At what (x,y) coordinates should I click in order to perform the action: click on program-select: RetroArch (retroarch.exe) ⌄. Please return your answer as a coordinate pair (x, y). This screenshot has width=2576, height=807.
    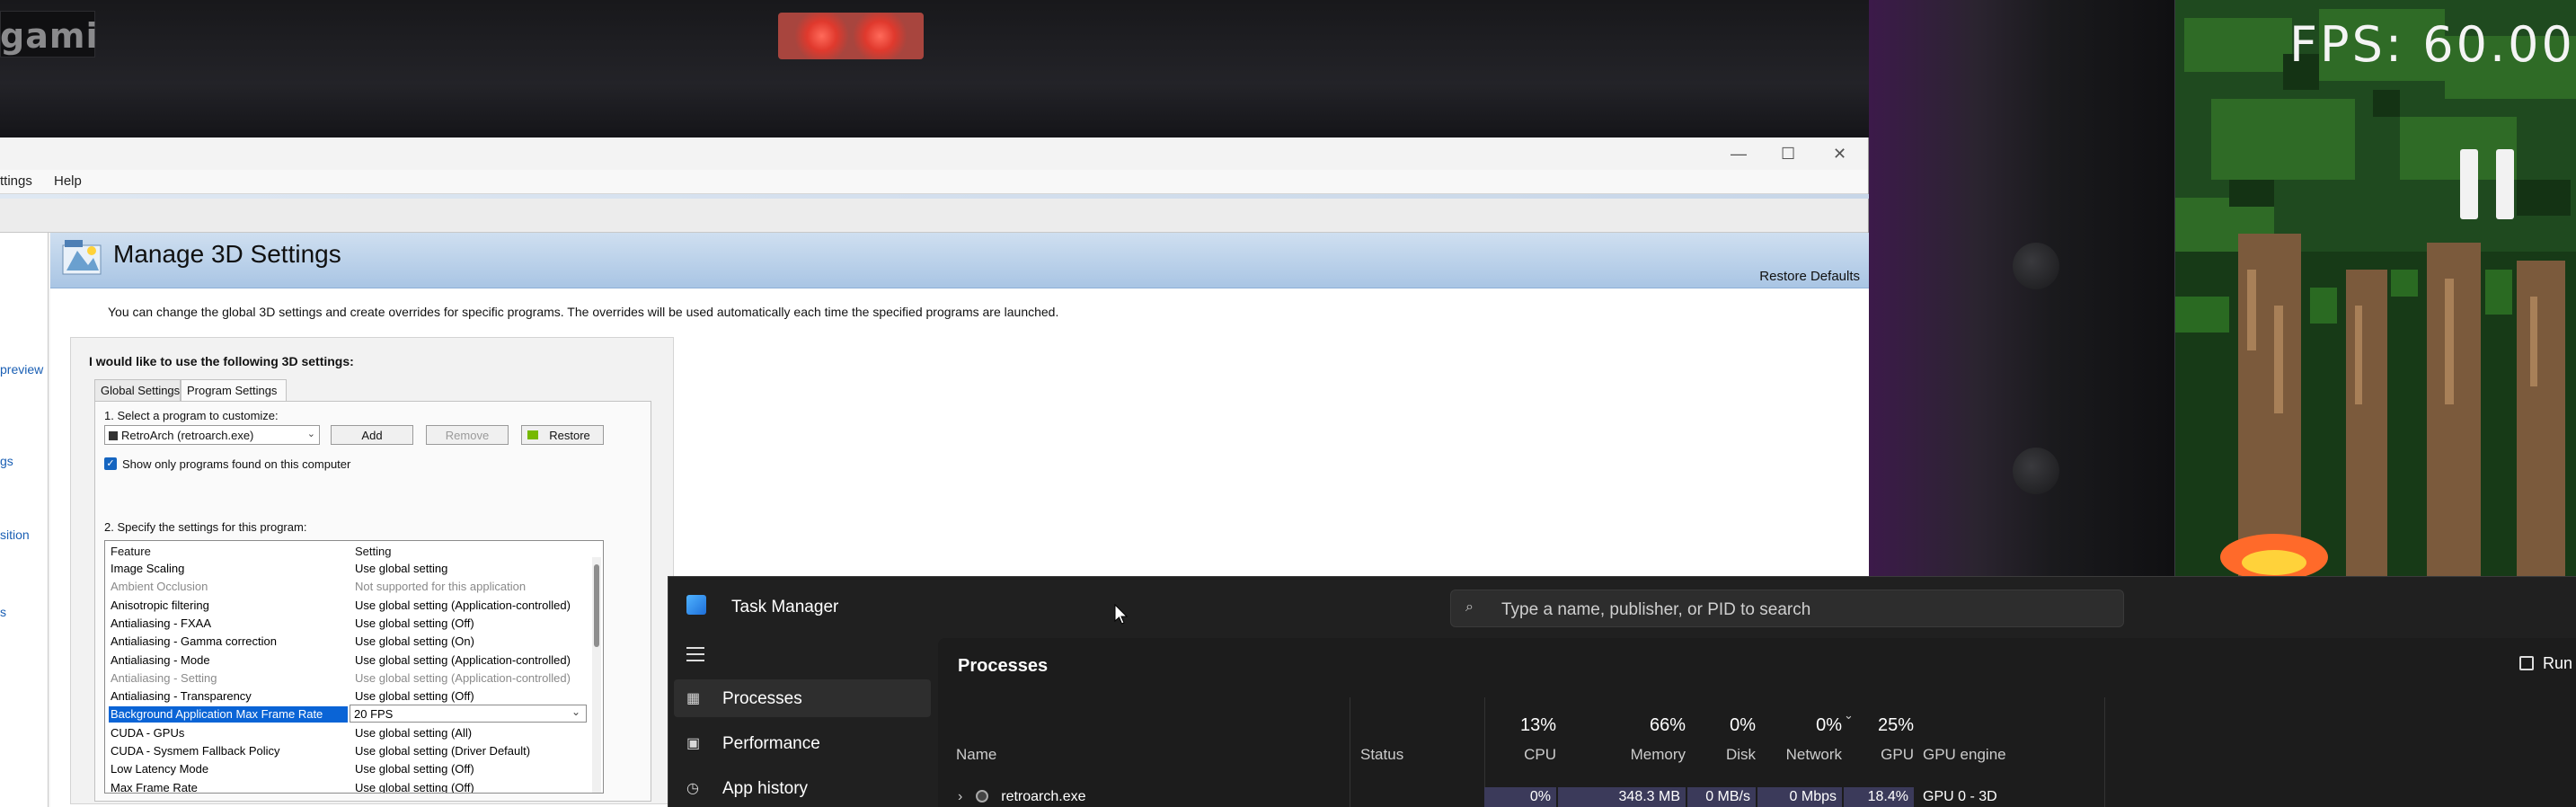
    Looking at the image, I should click on (212, 435).